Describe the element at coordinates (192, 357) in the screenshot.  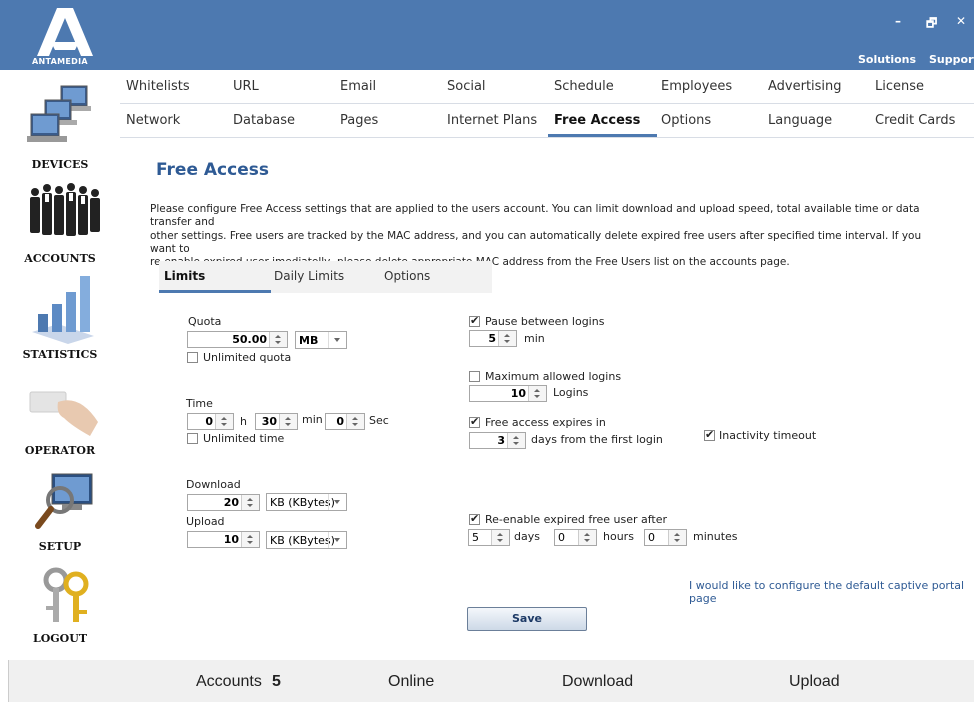
I see `unlimited-quota-checkbox` at that location.